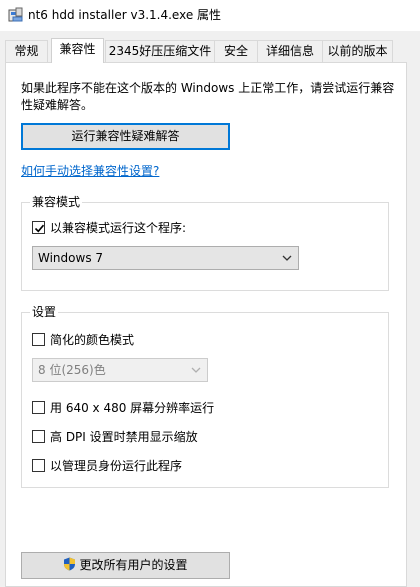 This screenshot has width=420, height=587. What do you see at coordinates (16, 15) in the screenshot?
I see `installer-icon` at bounding box center [16, 15].